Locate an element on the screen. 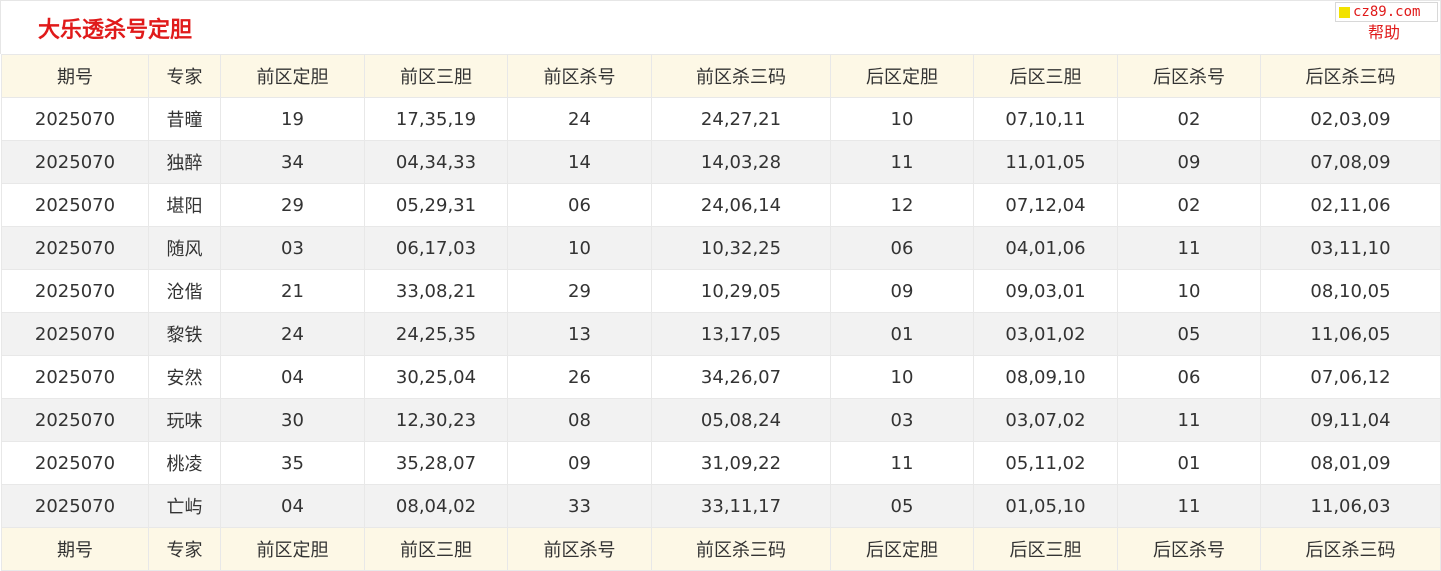 The height and width of the screenshot is (571, 1441). cell-front-kill: 29 is located at coordinates (579, 291).